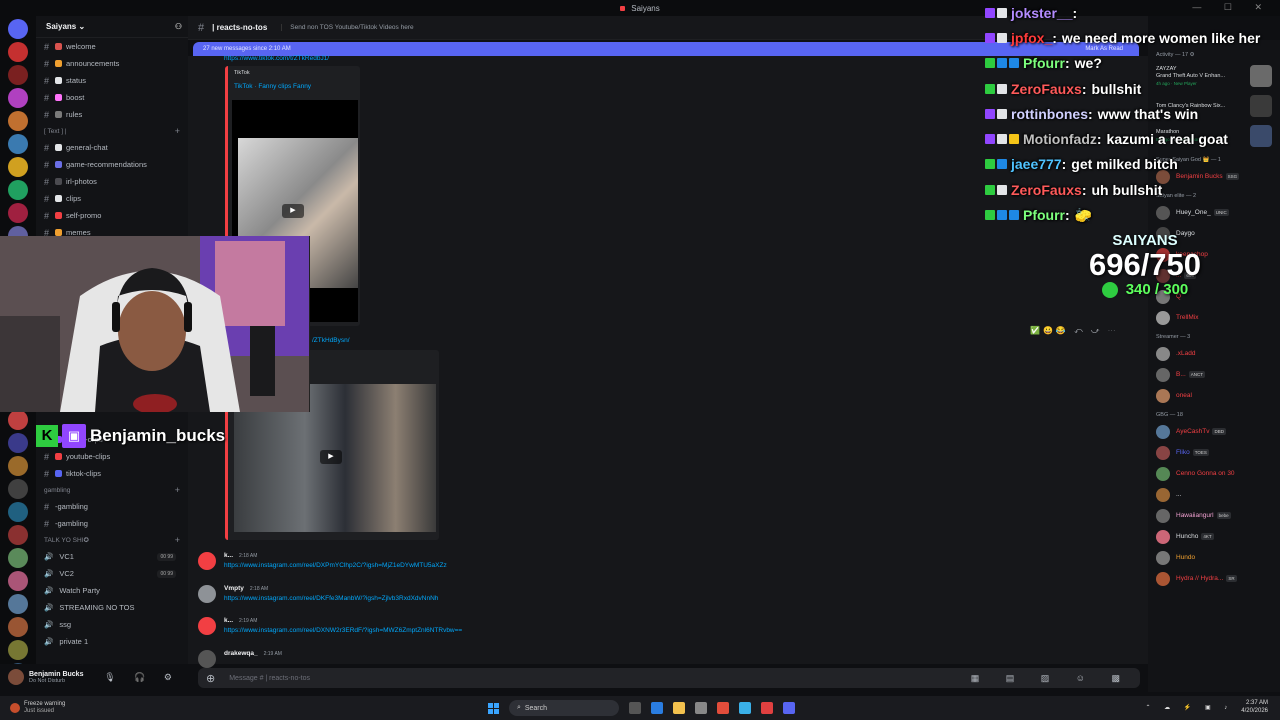  Describe the element at coordinates (112, 624) in the screenshot. I see `voice-channel: 🔊 ssg` at that location.